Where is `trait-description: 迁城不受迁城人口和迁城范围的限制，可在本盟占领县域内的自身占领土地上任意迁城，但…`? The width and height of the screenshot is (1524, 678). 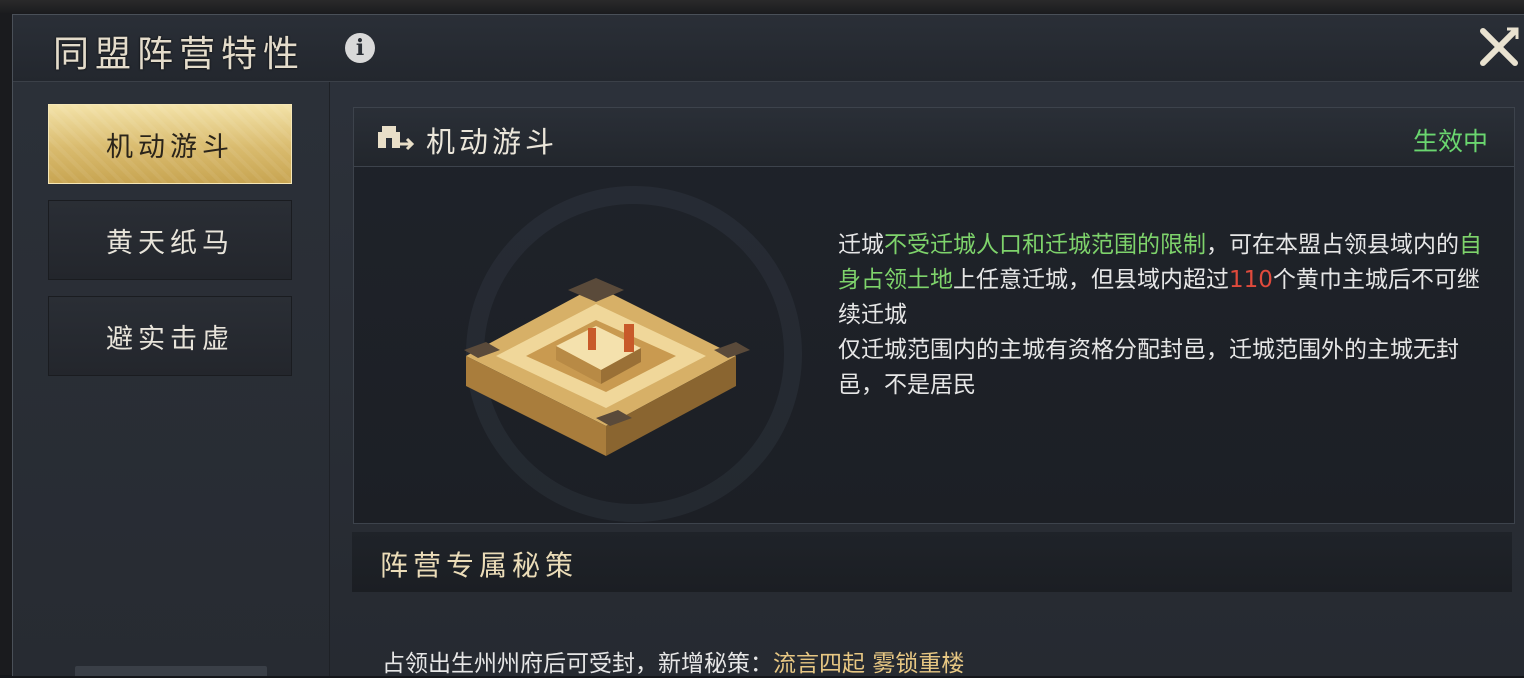
trait-description: 迁城不受迁城人口和迁城范围的限制，可在本盟占领县域内的自身占领土地上任意迁城，但… is located at coordinates (1168, 315).